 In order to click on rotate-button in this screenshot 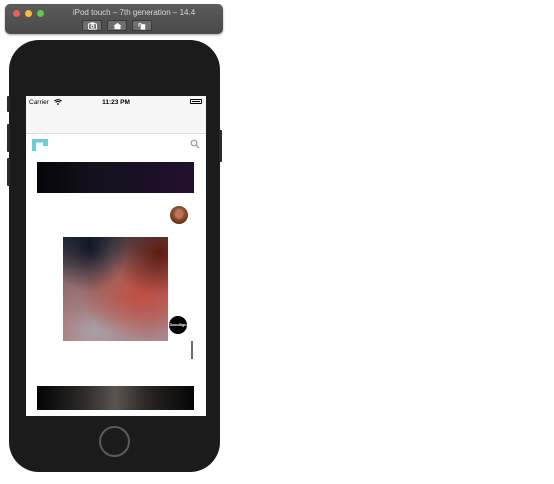, I will do `click(142, 25)`.